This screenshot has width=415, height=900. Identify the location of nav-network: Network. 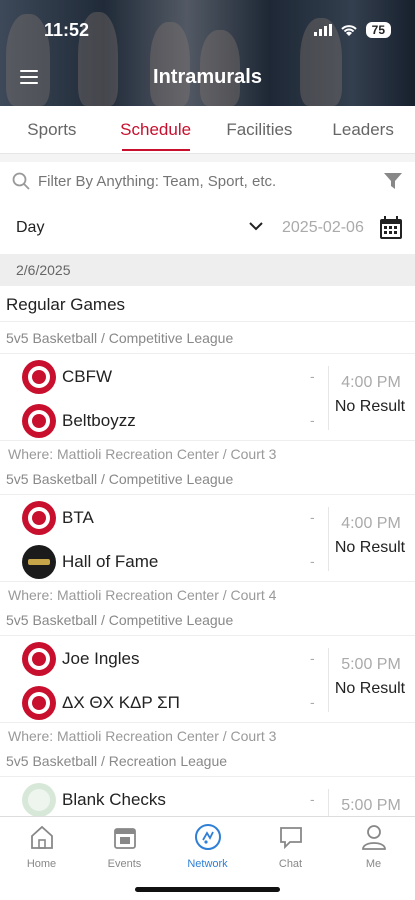
(207, 846).